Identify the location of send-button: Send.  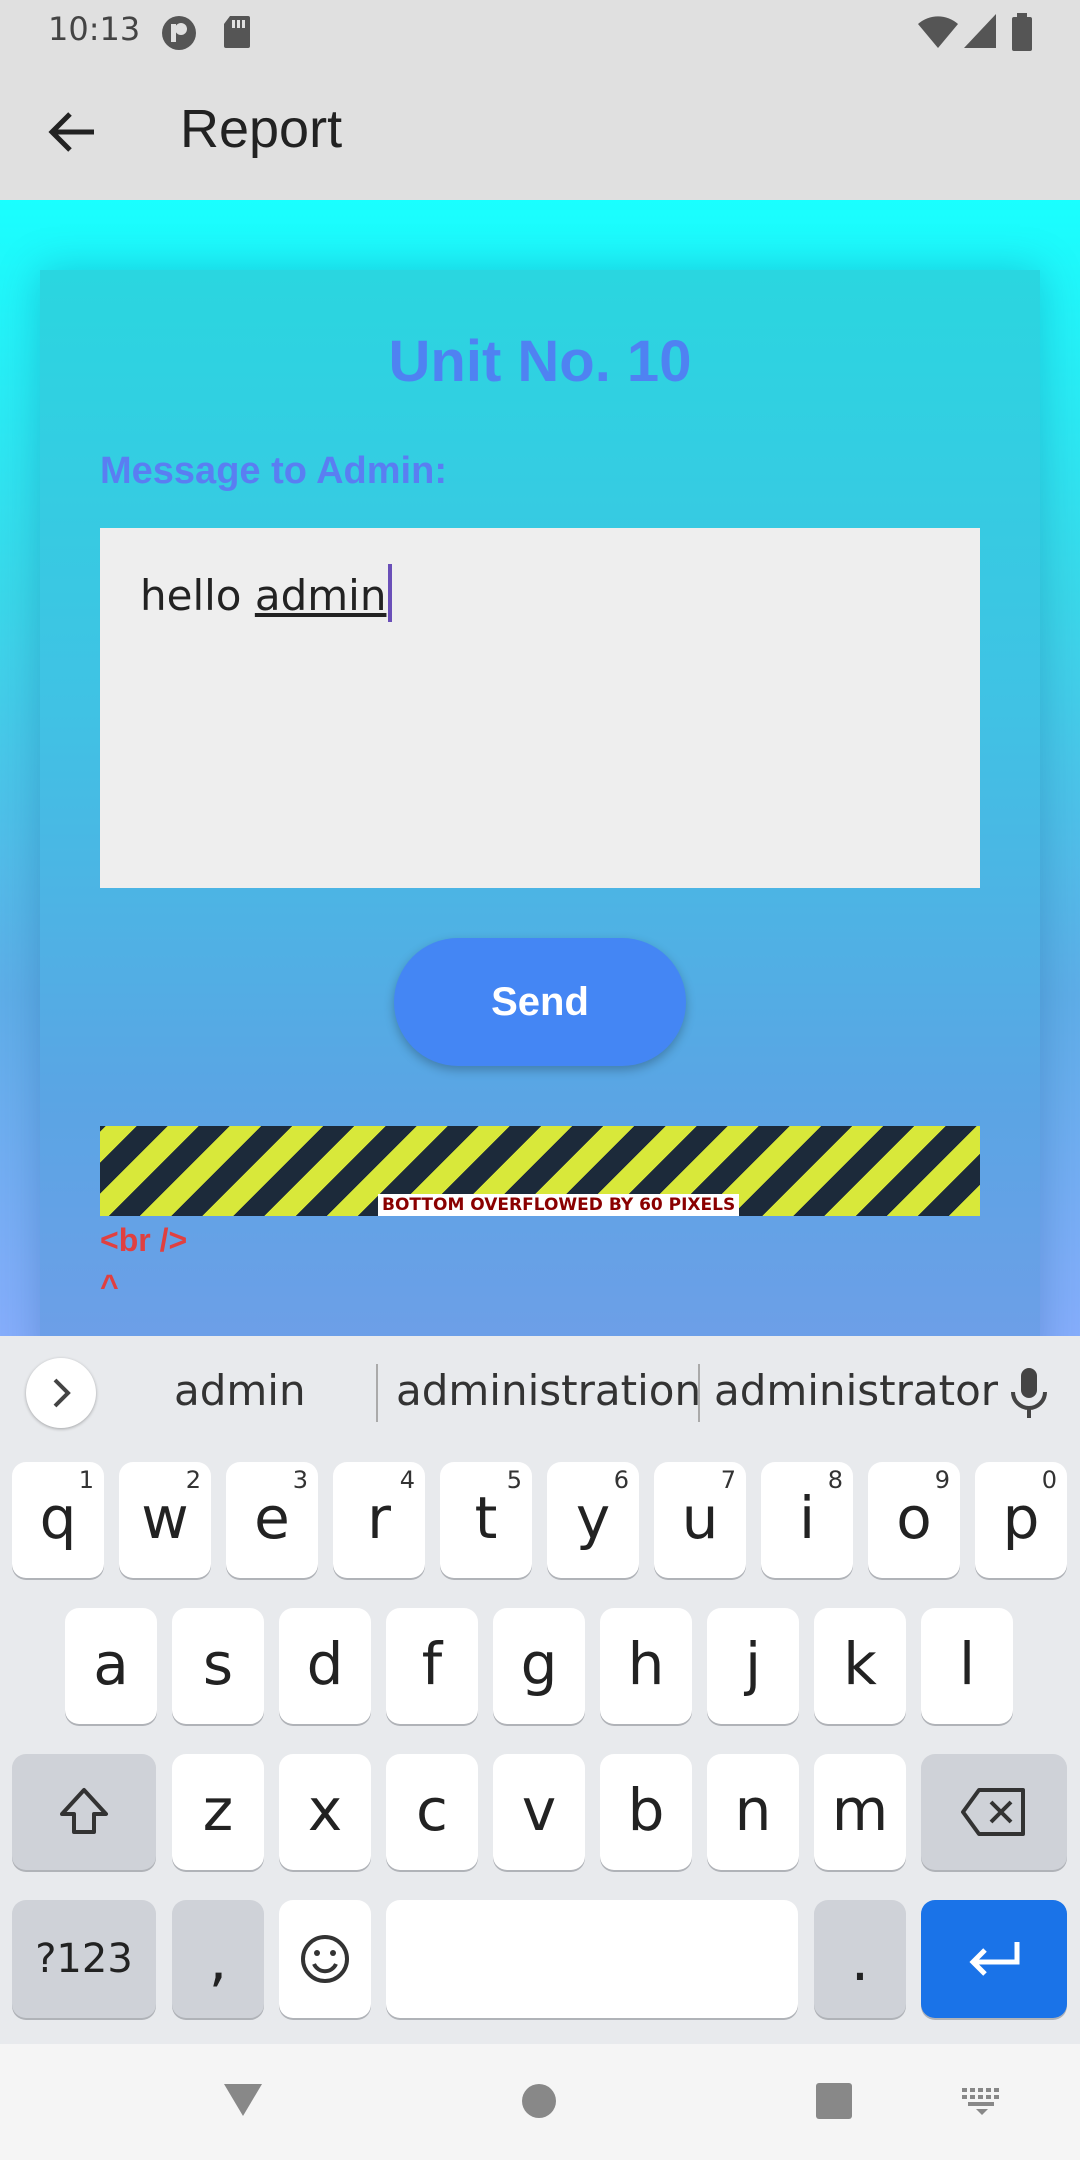
(540, 1002).